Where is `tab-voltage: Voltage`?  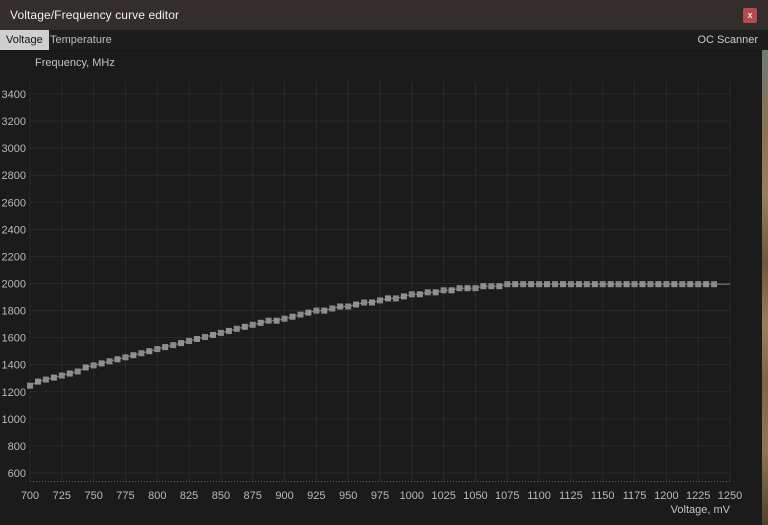
tab-voltage: Voltage is located at coordinates (24, 40).